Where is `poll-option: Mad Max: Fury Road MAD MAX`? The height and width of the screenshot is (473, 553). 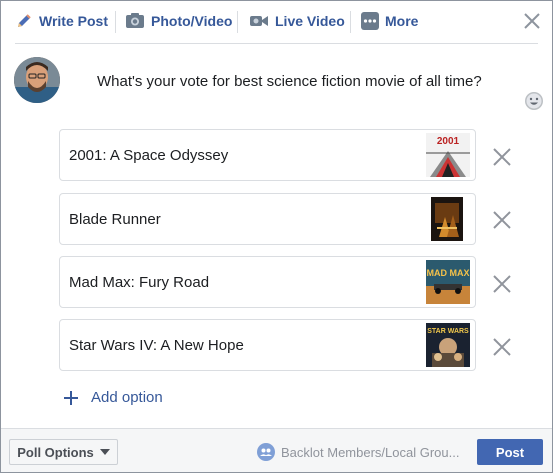 poll-option: Mad Max: Fury Road MAD MAX is located at coordinates (267, 282).